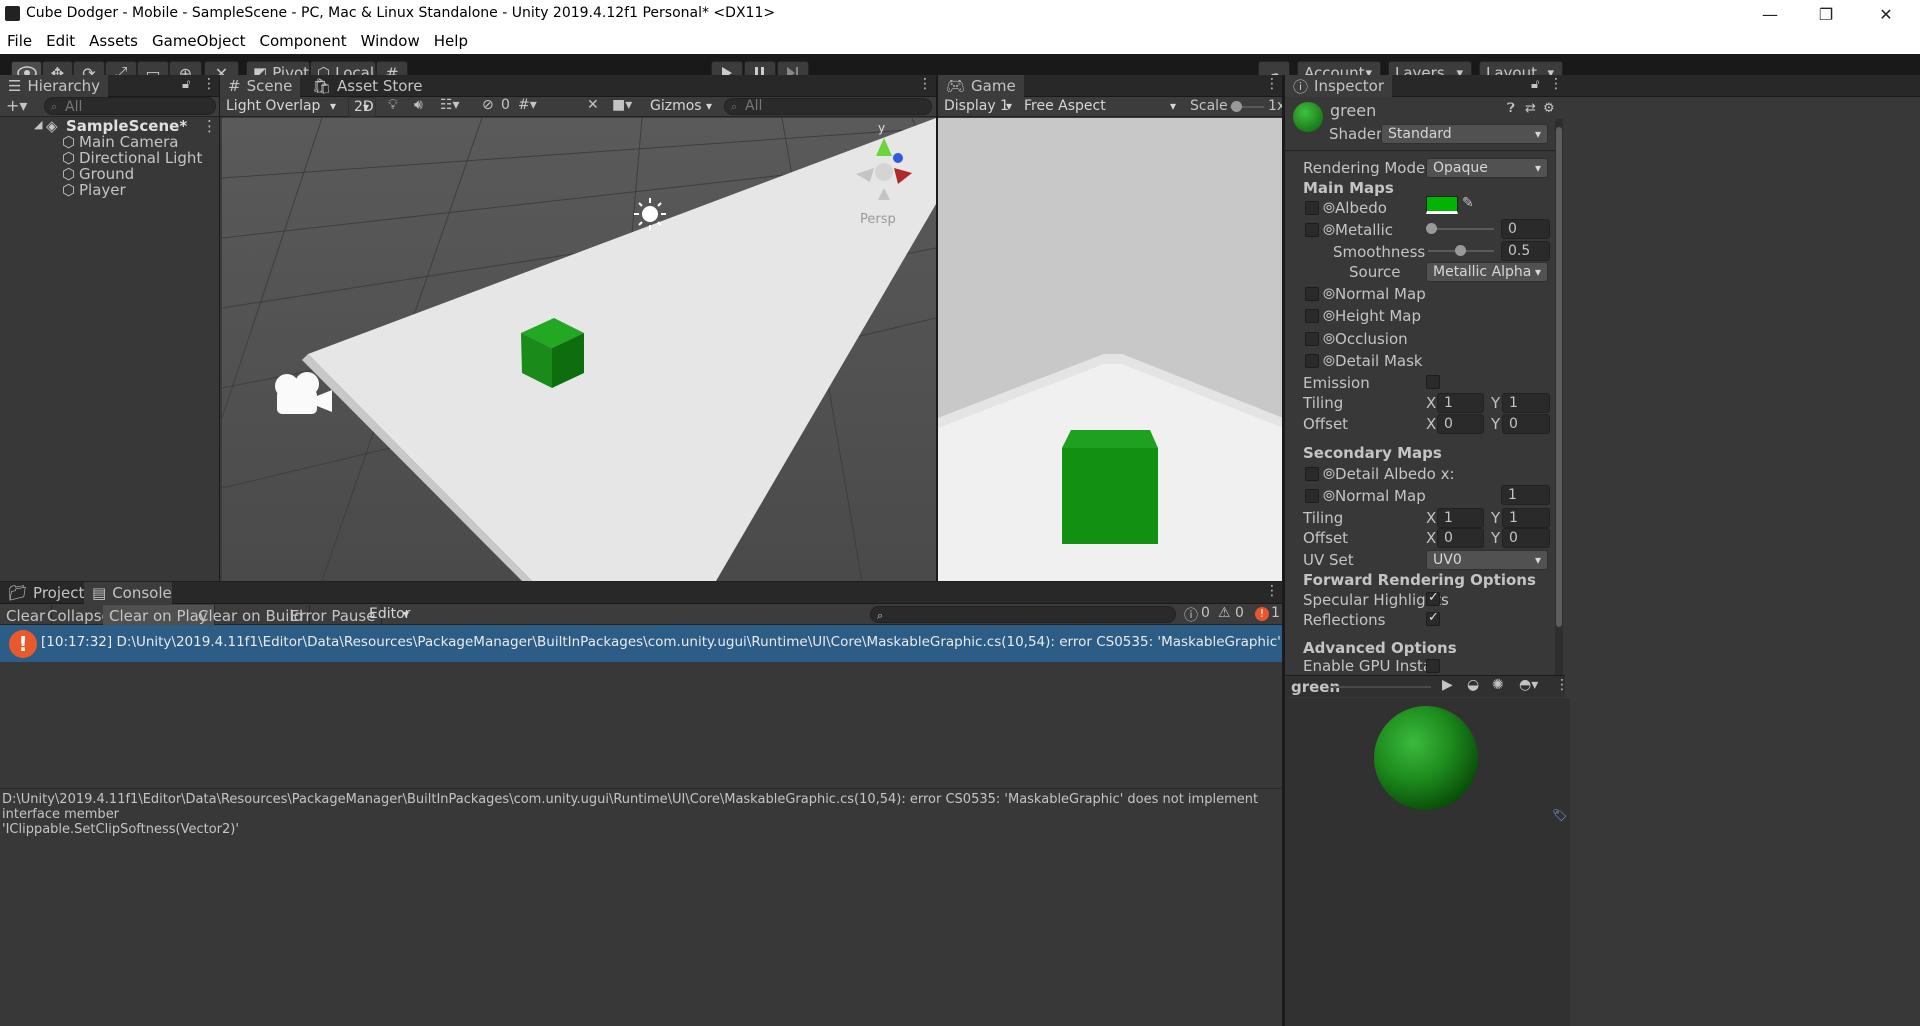 The image size is (1920, 1026). Describe the element at coordinates (1530, 108) in the screenshot. I see `preset-icon: ⇄` at that location.